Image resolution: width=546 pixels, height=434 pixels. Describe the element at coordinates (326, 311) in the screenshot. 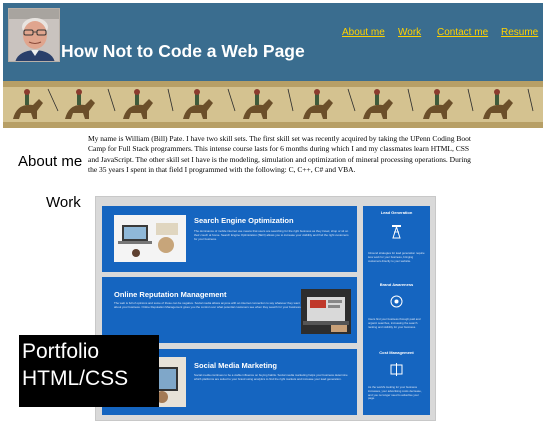

I see `orm-image` at that location.